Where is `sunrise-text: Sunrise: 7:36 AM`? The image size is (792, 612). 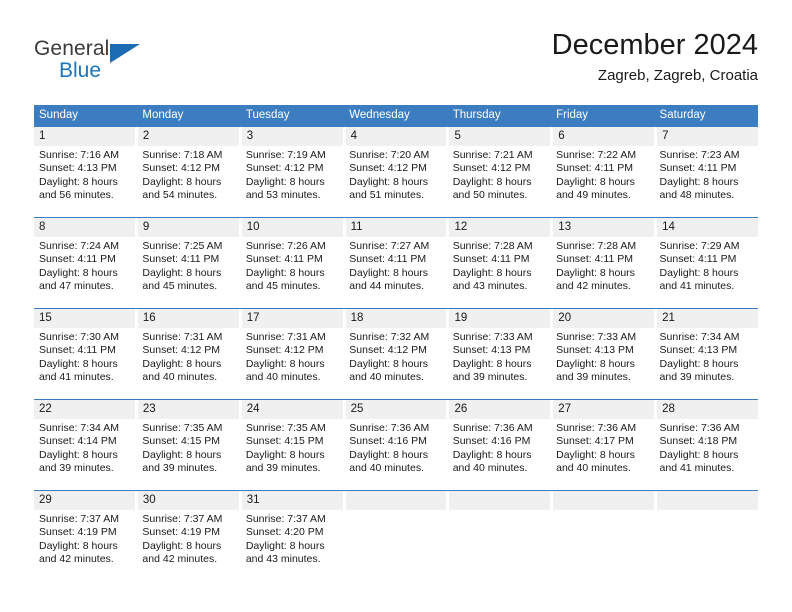 sunrise-text: Sunrise: 7:36 AM is located at coordinates (389, 428).